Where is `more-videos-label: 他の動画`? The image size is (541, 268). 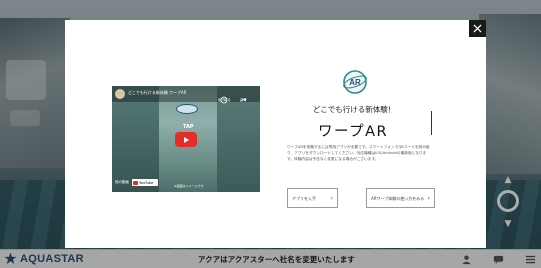
more-videos-label: 他の動画 is located at coordinates (122, 182).